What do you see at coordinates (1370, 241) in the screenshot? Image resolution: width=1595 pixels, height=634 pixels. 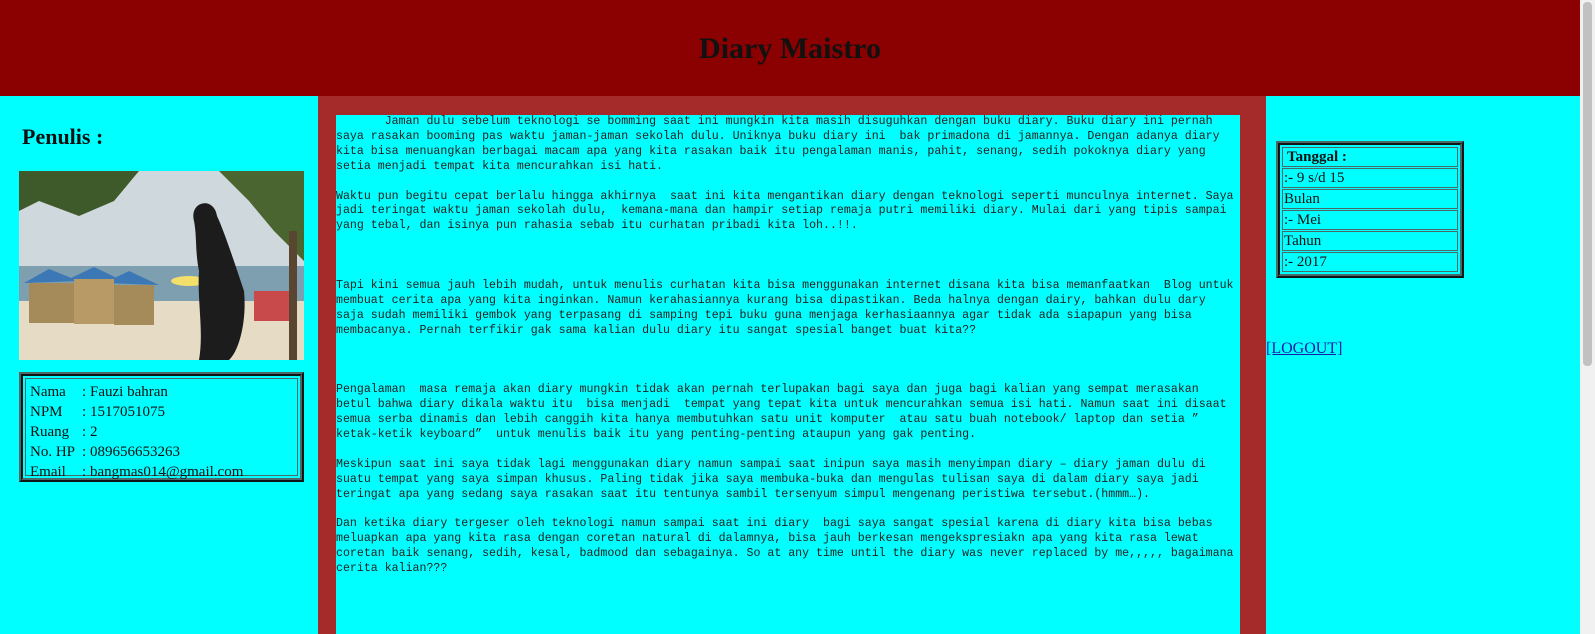 I see `date-cell: Tahun` at bounding box center [1370, 241].